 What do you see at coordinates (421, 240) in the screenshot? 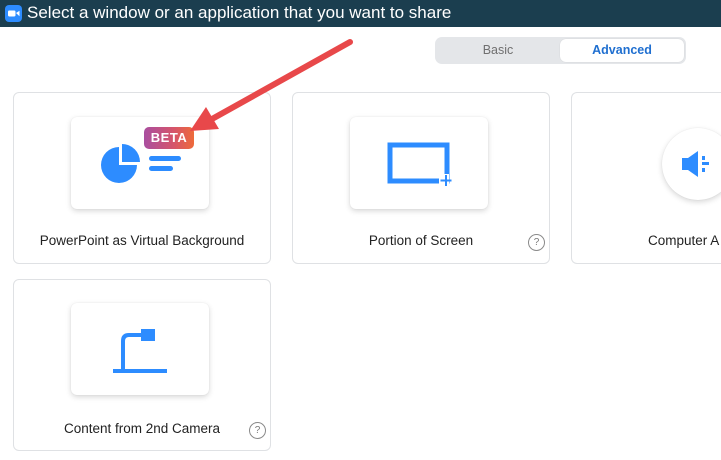
I see `option-label-portion-of-screen: Portion of Screen` at bounding box center [421, 240].